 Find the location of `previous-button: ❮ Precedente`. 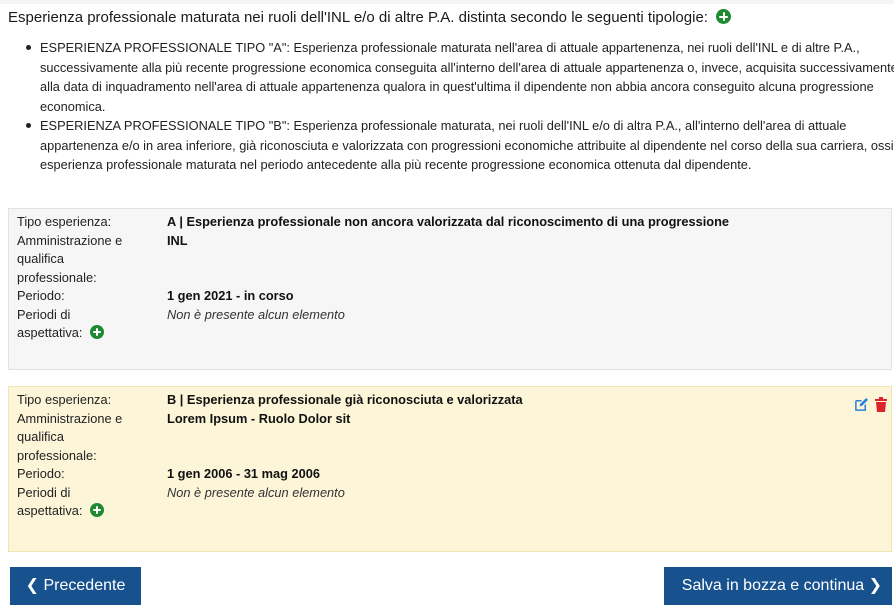

previous-button: ❮ Precedente is located at coordinates (75, 586).